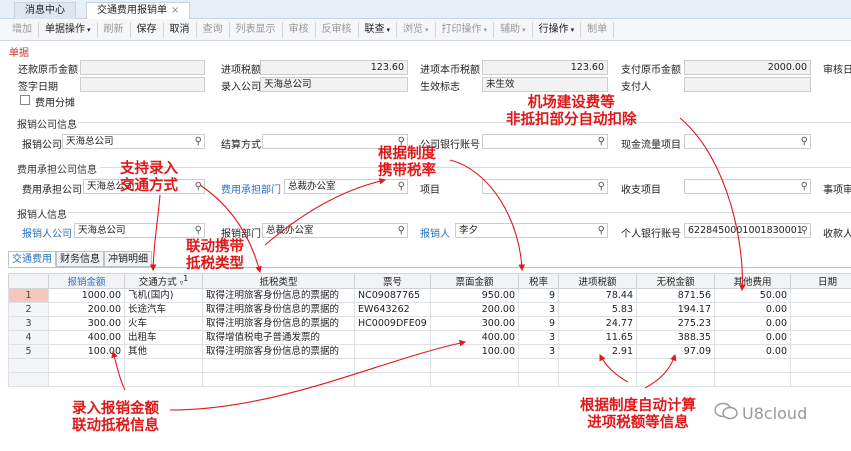 This screenshot has height=451, width=851. Describe the element at coordinates (775, 413) in the screenshot. I see `watermark-text: U8cloud` at that location.